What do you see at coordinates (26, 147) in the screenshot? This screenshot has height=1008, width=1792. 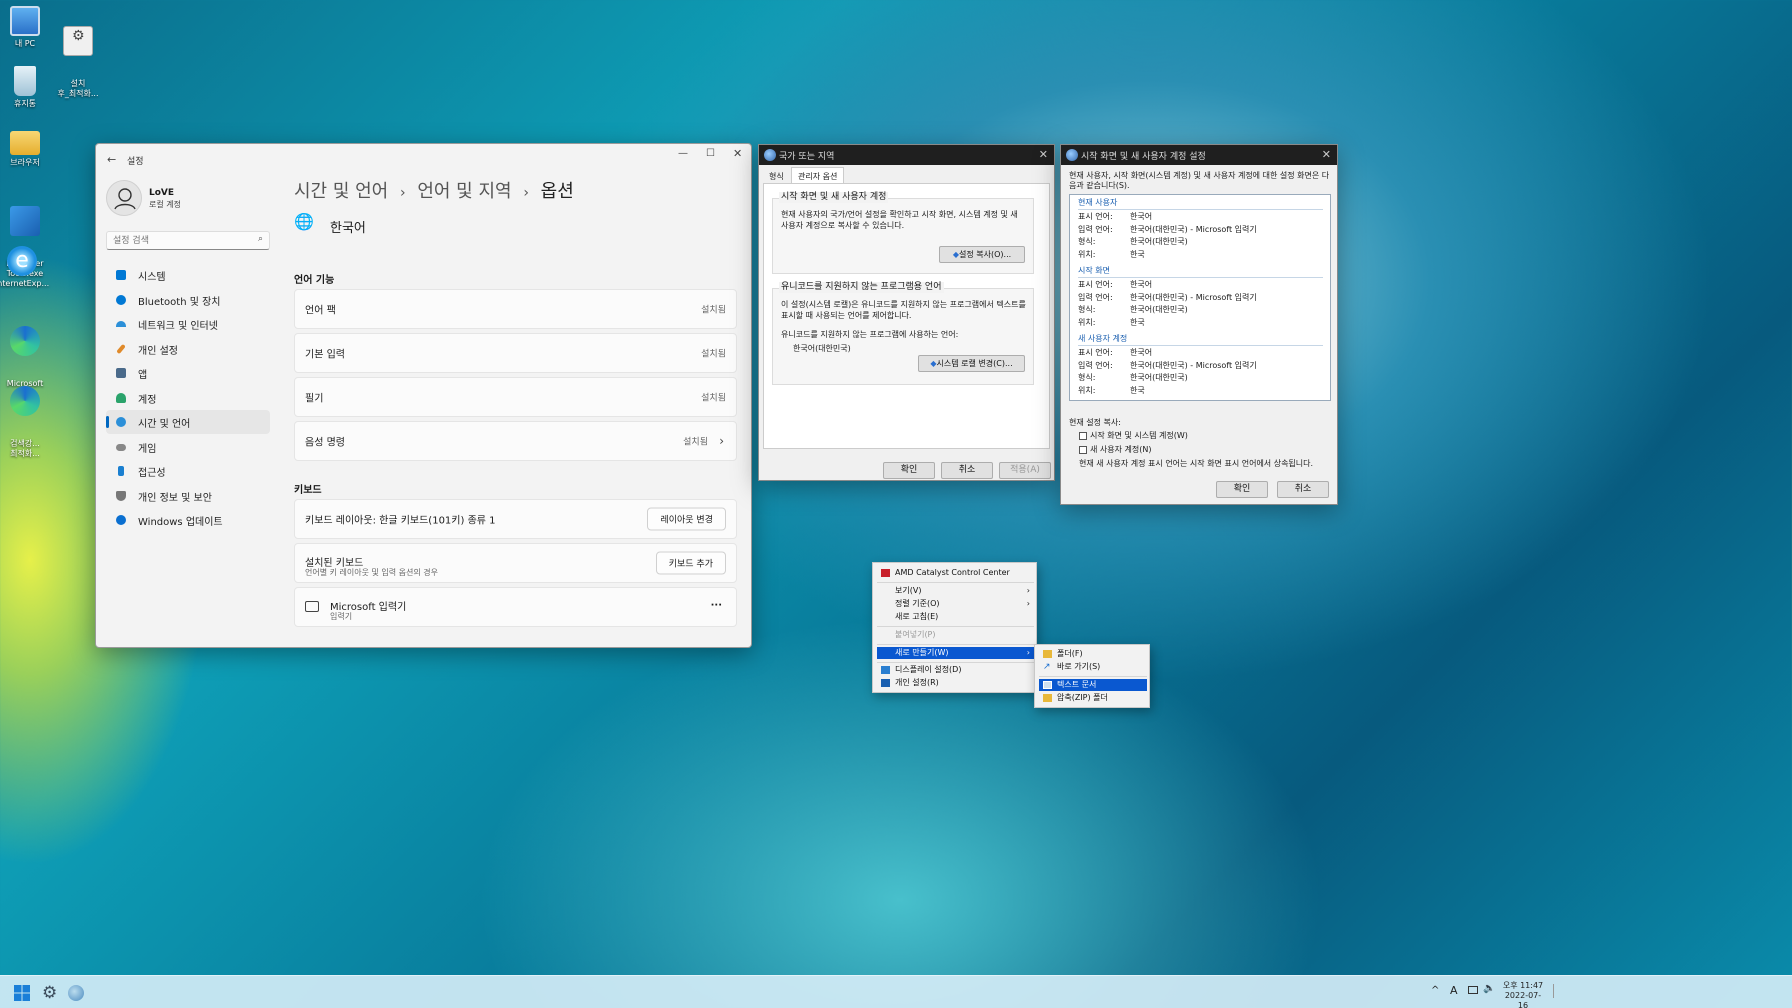 I see `desktop-icon-browser-folder: 브라우저` at bounding box center [26, 147].